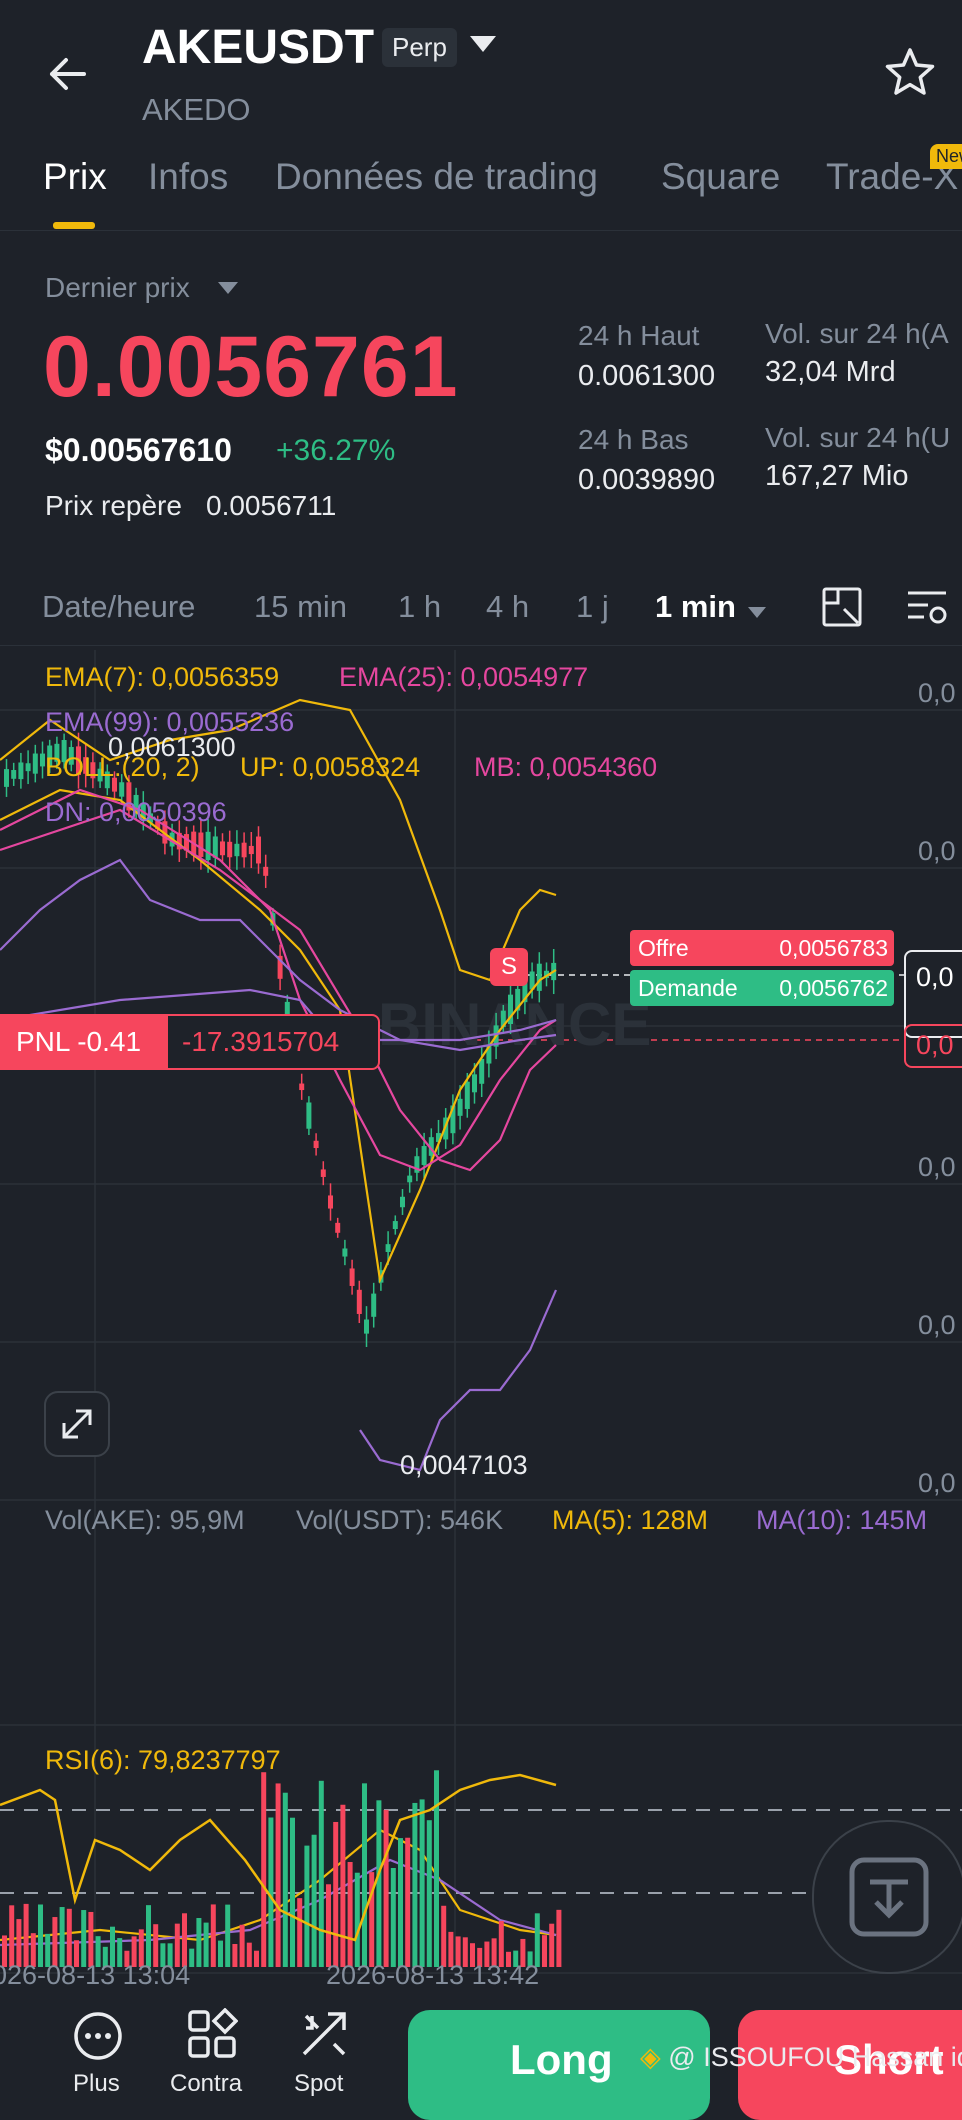  I want to click on spot-label: Spot, so click(318, 2084).